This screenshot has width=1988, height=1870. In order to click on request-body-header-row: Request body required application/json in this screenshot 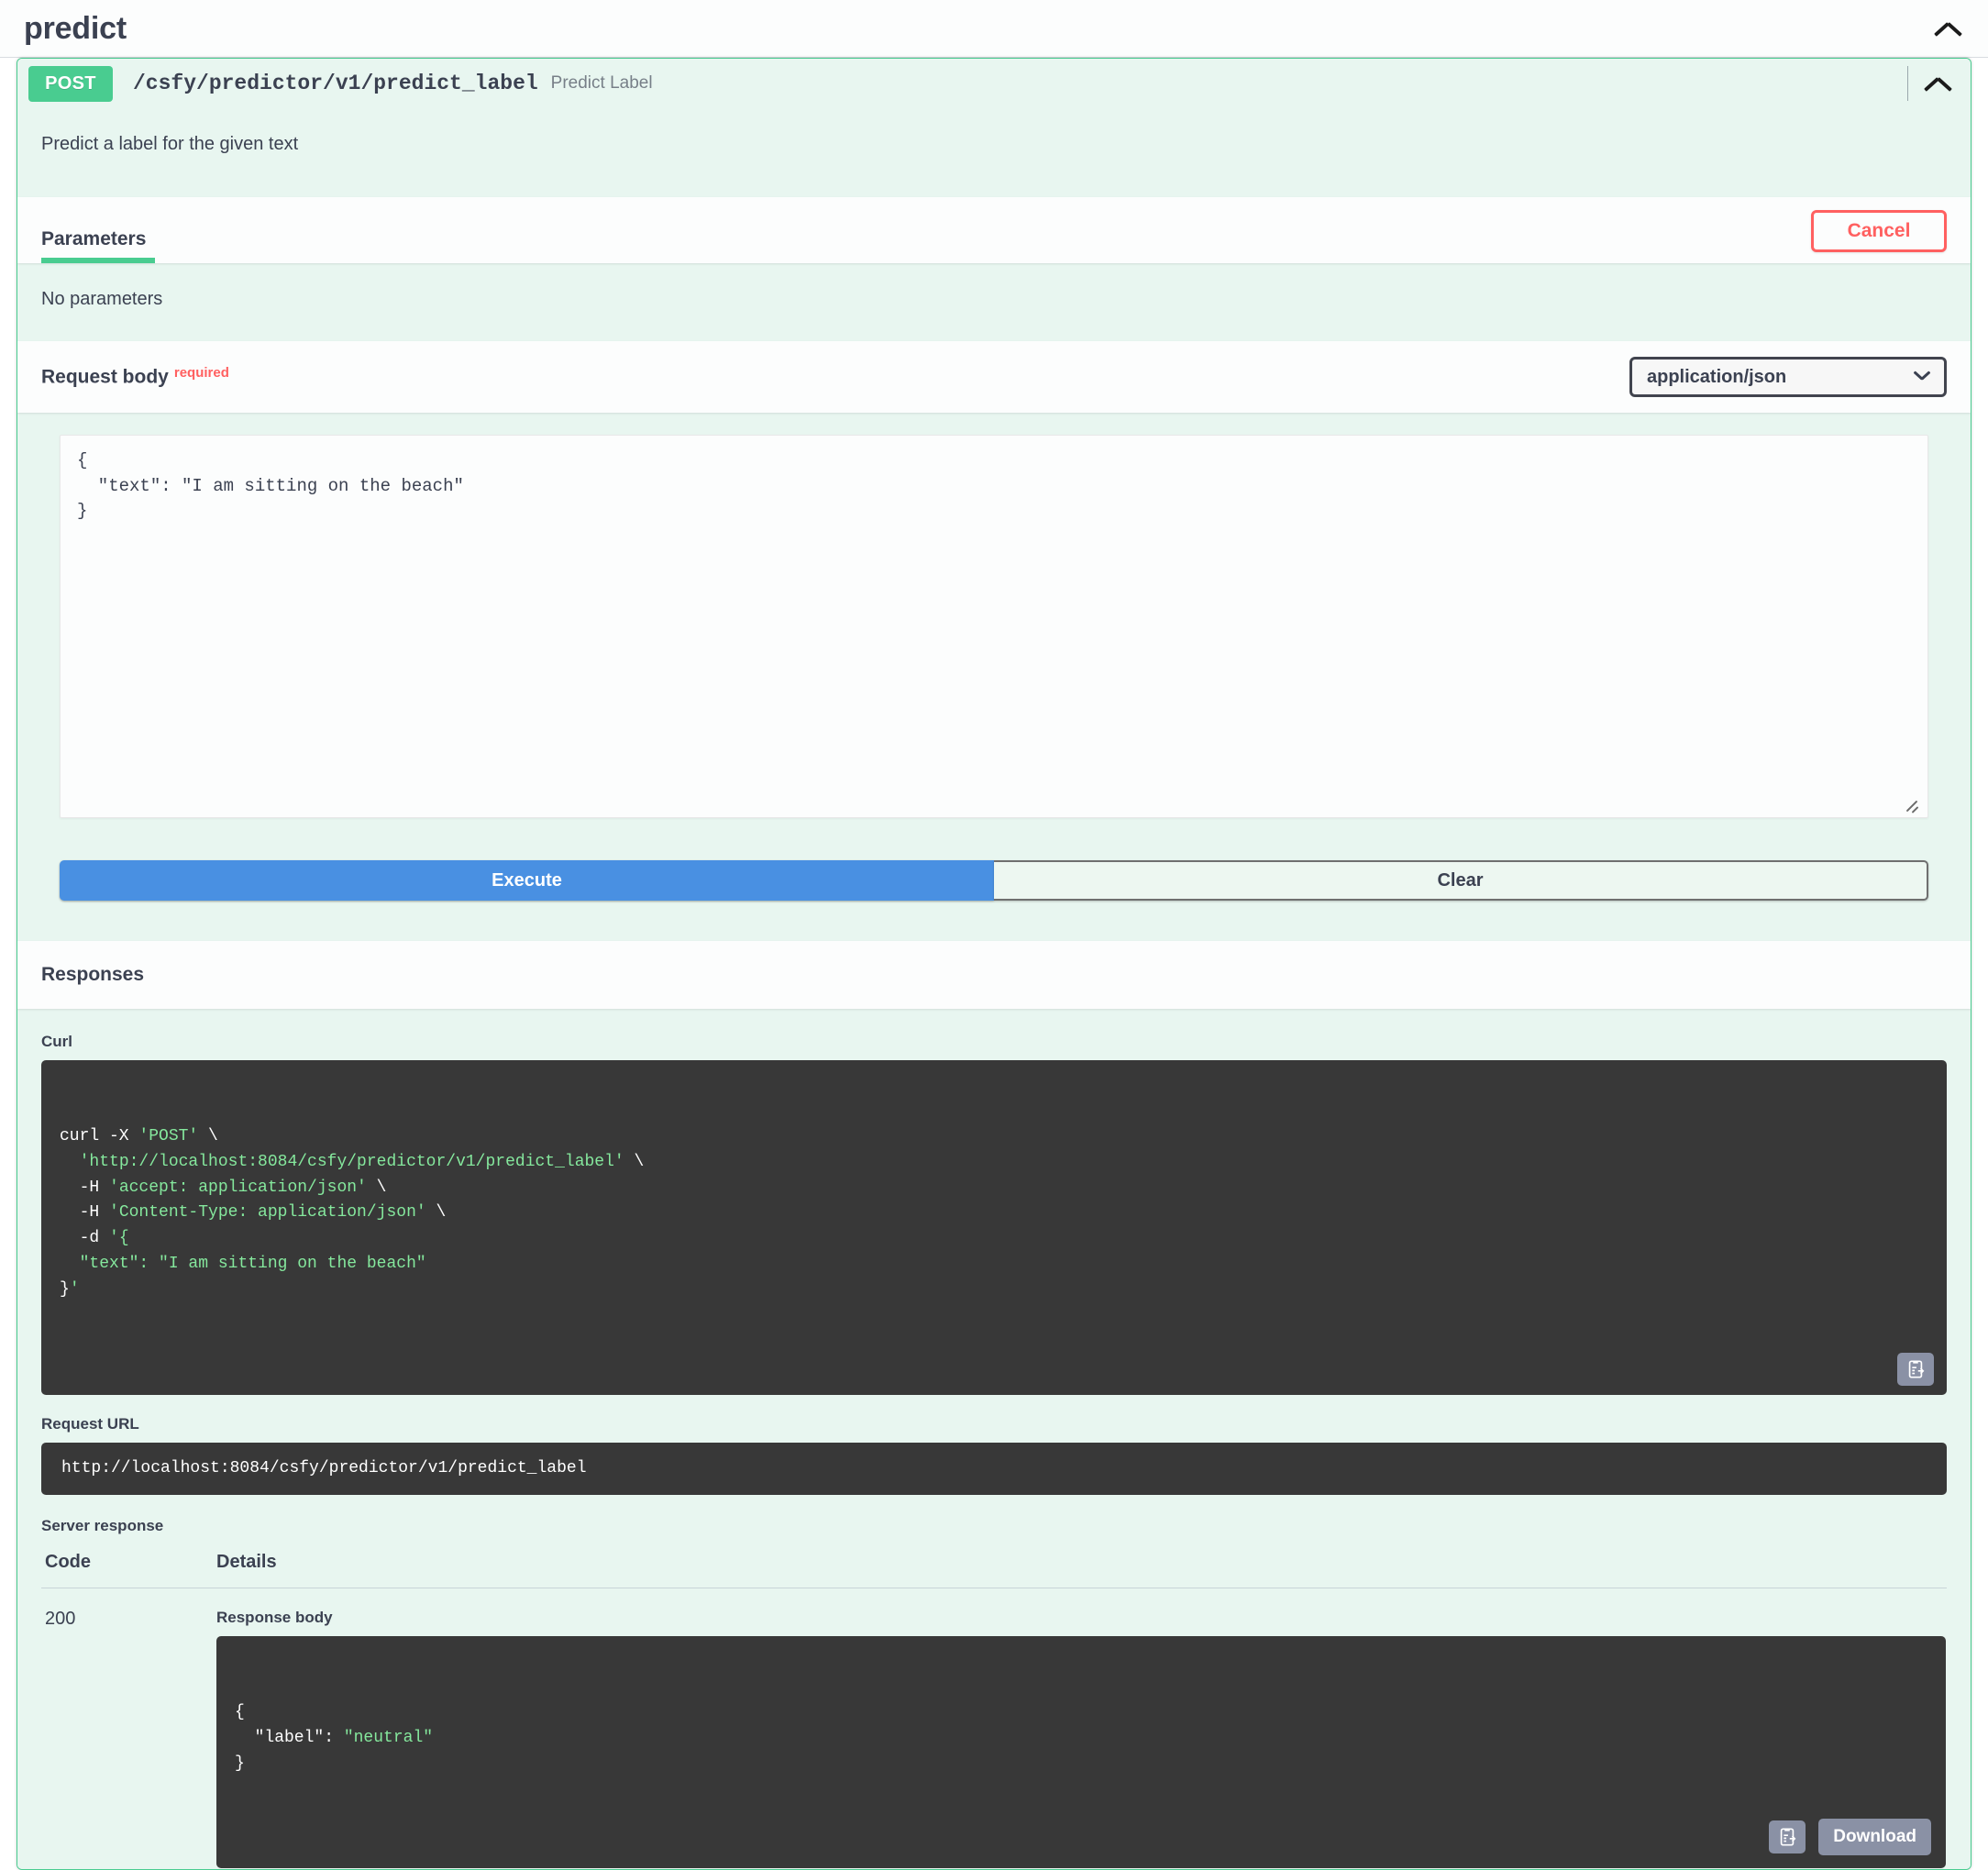, I will do `click(994, 377)`.